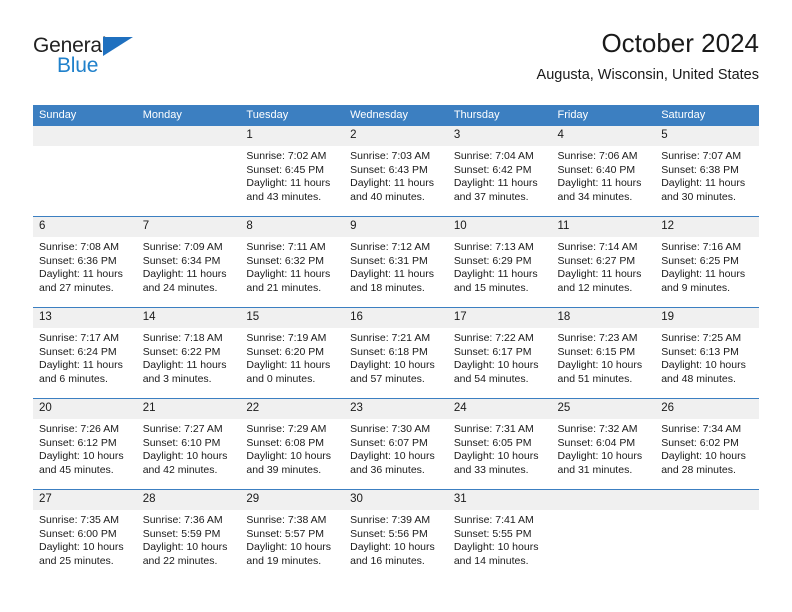 The width and height of the screenshot is (792, 612). Describe the element at coordinates (499, 409) in the screenshot. I see `day-number: 24` at that location.